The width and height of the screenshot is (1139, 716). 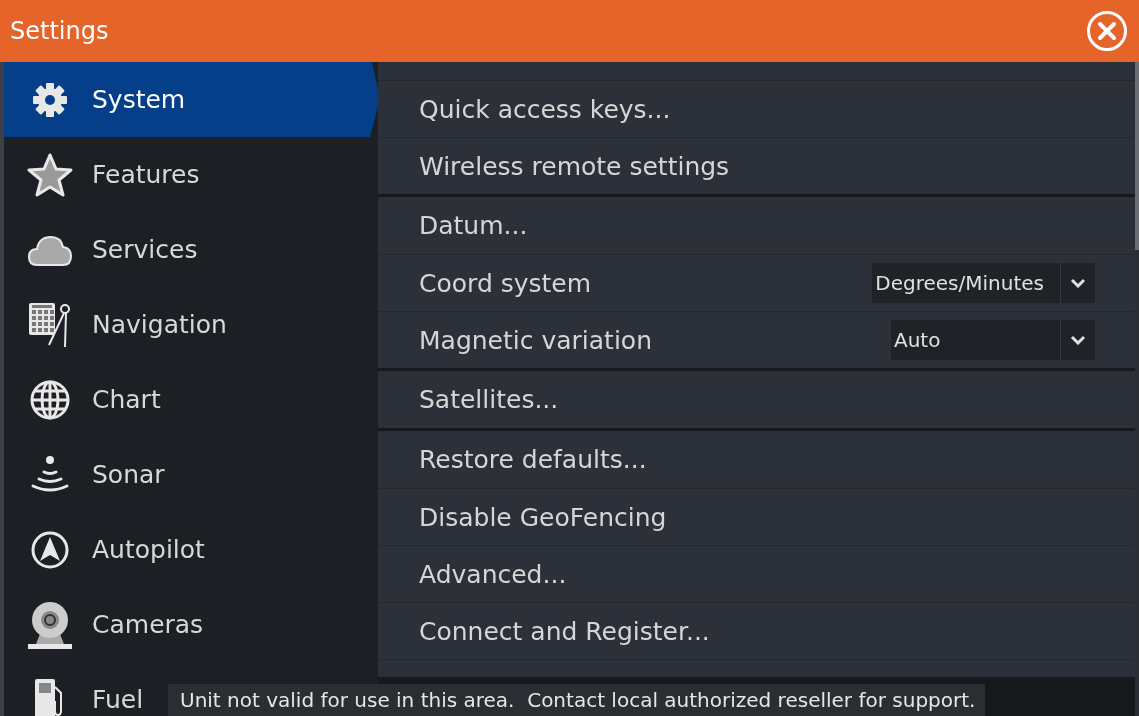 What do you see at coordinates (59, 31) in the screenshot?
I see `window-title: Settings` at bounding box center [59, 31].